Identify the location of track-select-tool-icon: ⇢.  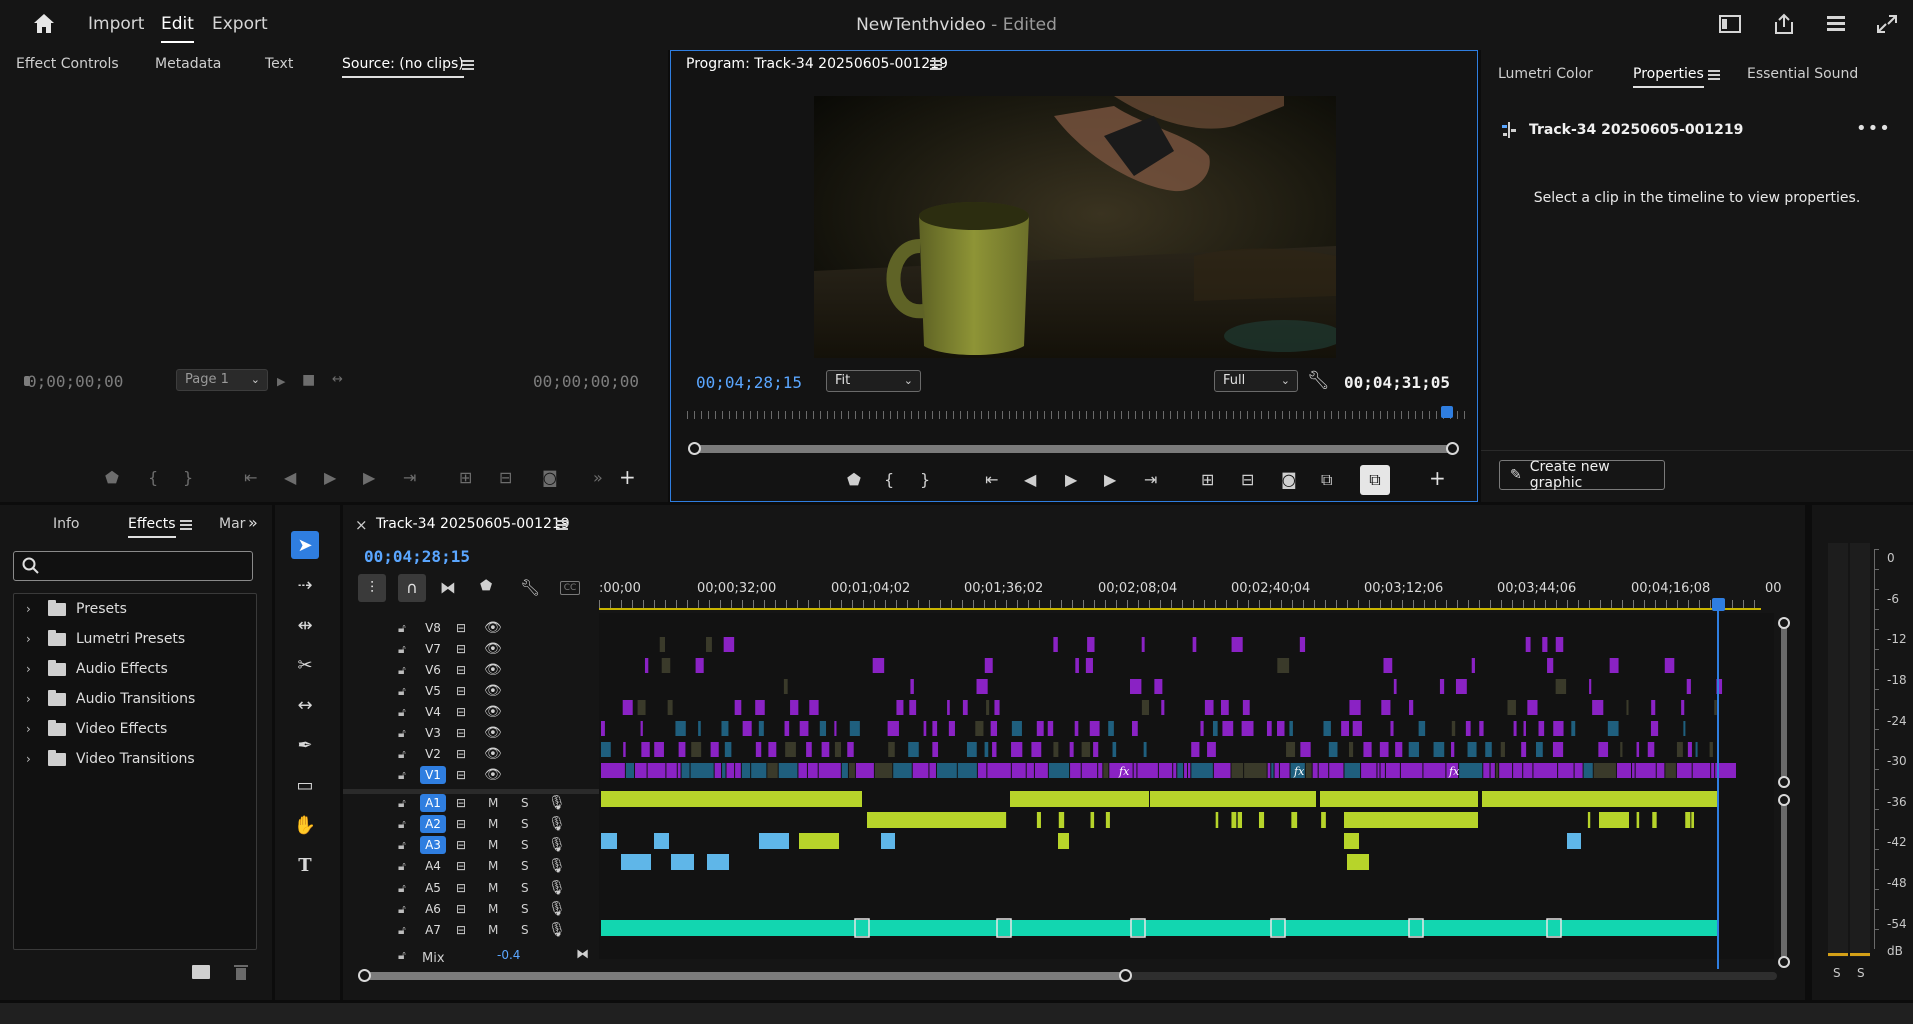
(305, 585).